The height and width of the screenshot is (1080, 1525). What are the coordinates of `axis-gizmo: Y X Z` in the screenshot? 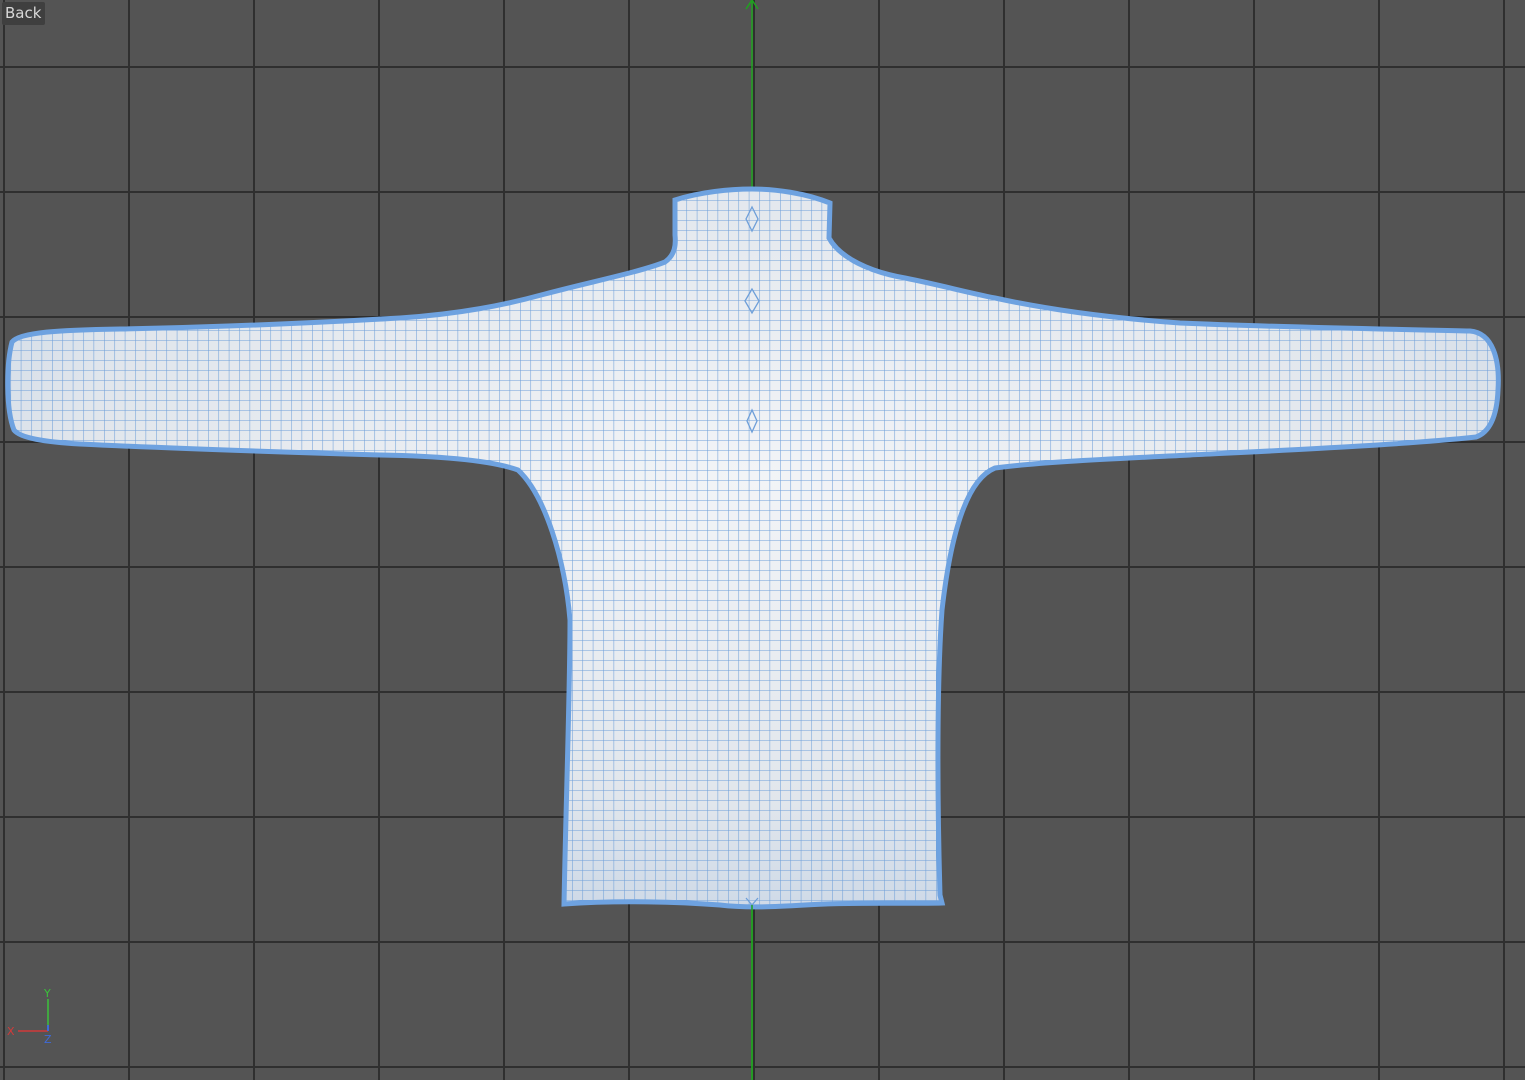 It's located at (29, 1016).